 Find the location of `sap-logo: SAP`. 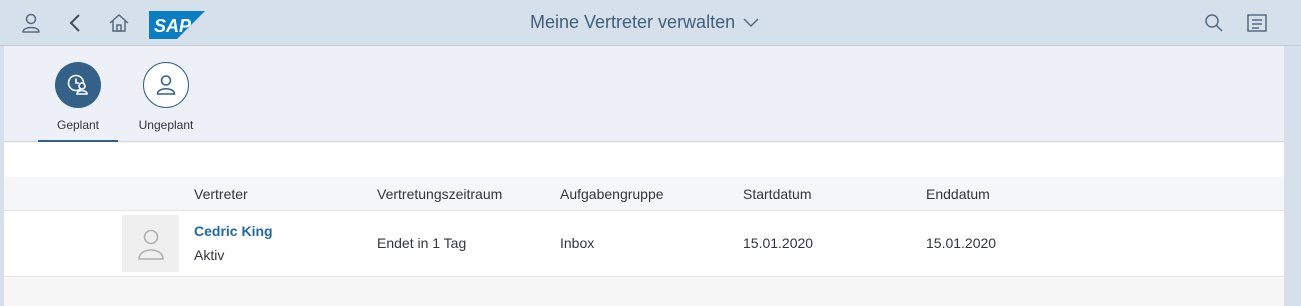

sap-logo: SAP is located at coordinates (177, 25).